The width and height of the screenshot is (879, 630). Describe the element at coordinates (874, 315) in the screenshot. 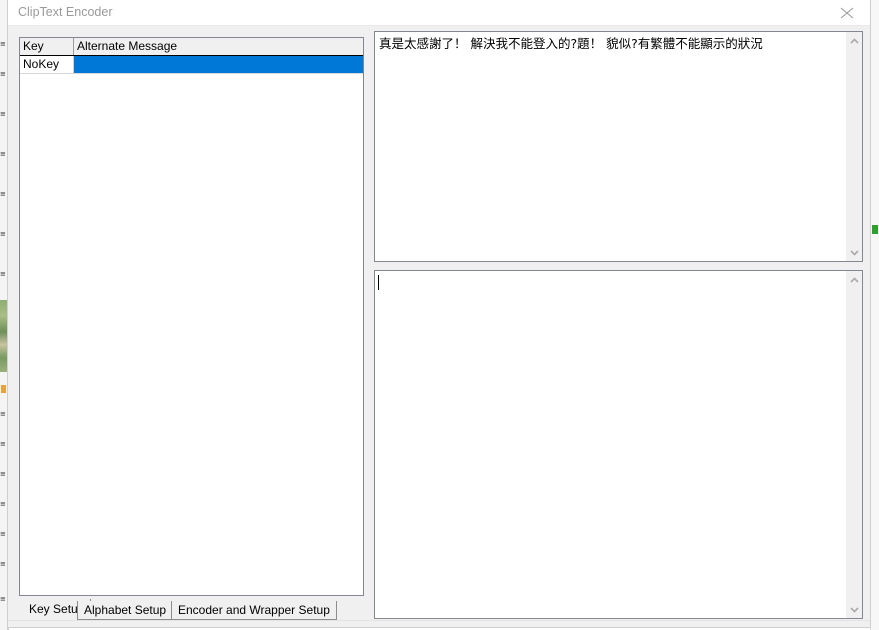

I see `background-window-right-sliver` at that location.